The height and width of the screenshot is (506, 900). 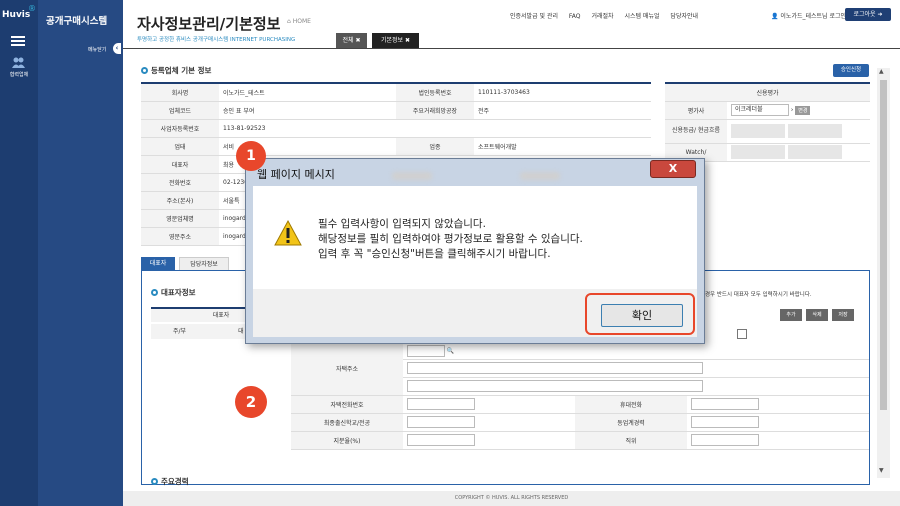 What do you see at coordinates (396, 146) in the screenshot?
I see `table-row: 업태 서비 업종 소프트웨어개발` at bounding box center [396, 146].